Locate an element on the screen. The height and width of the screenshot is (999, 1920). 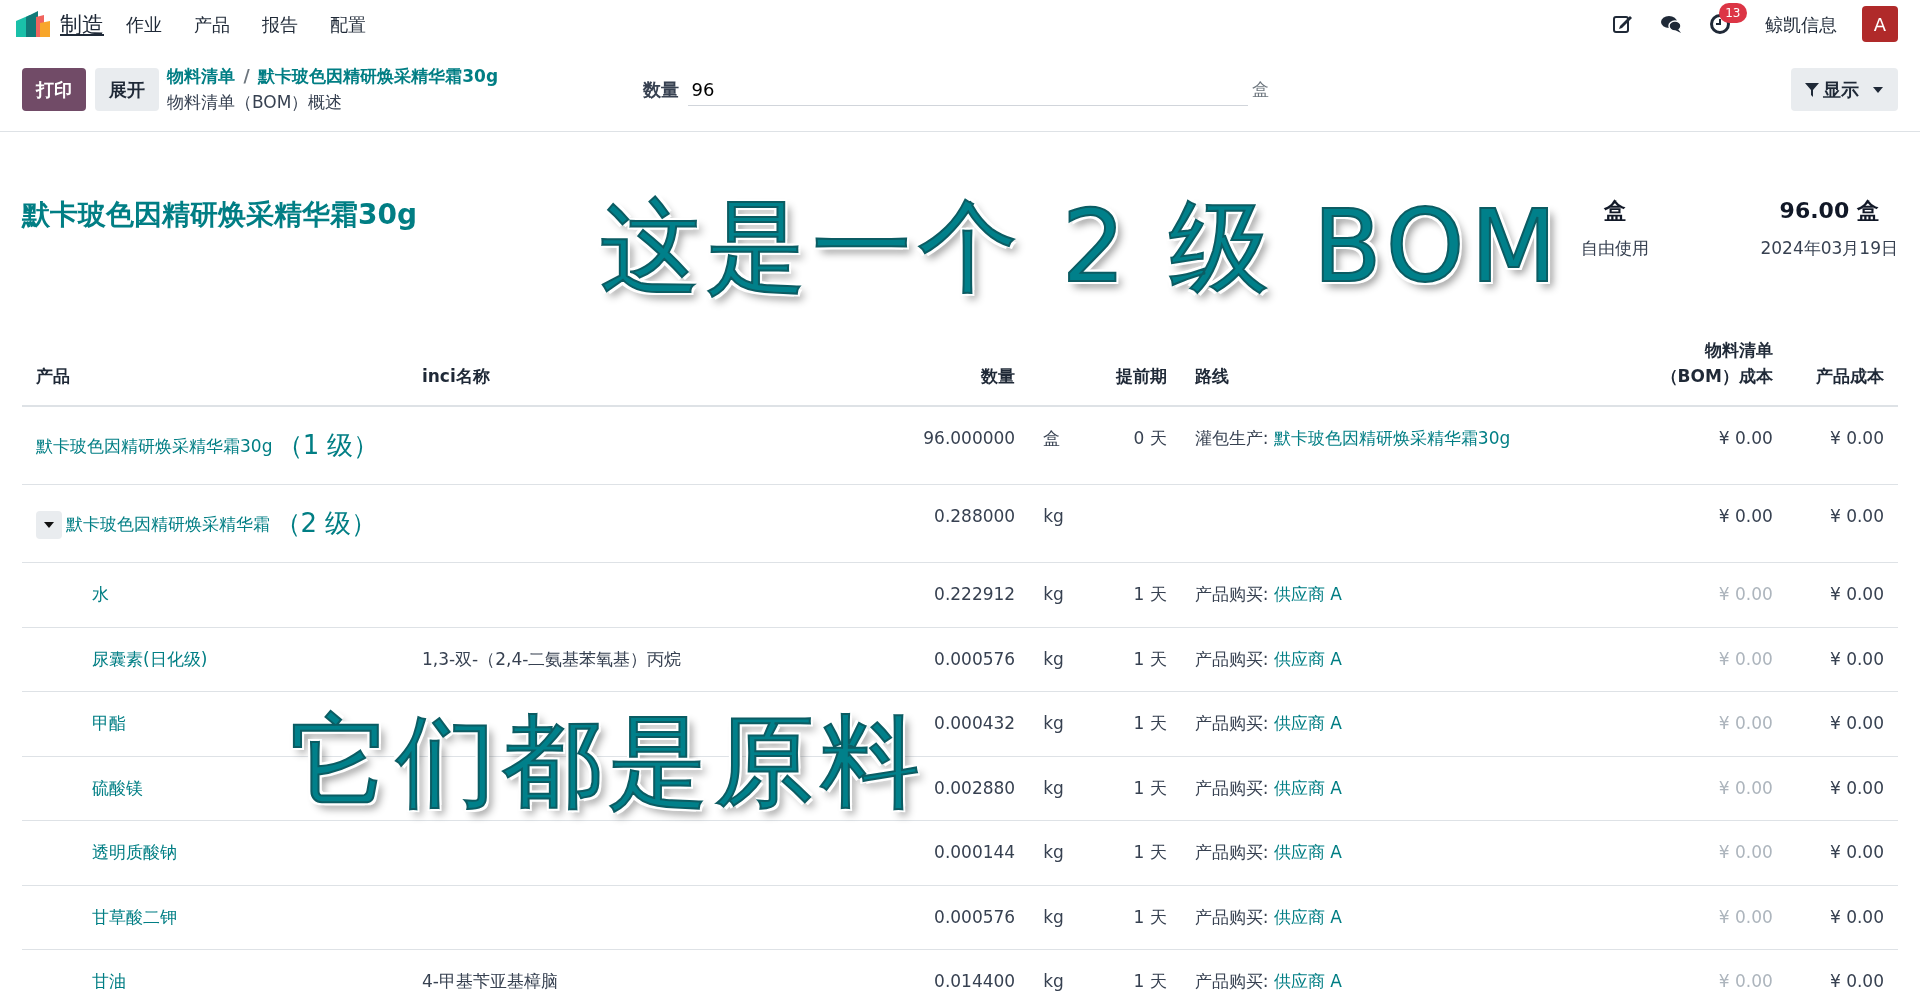
column-header: 数量 is located at coordinates (941, 369).